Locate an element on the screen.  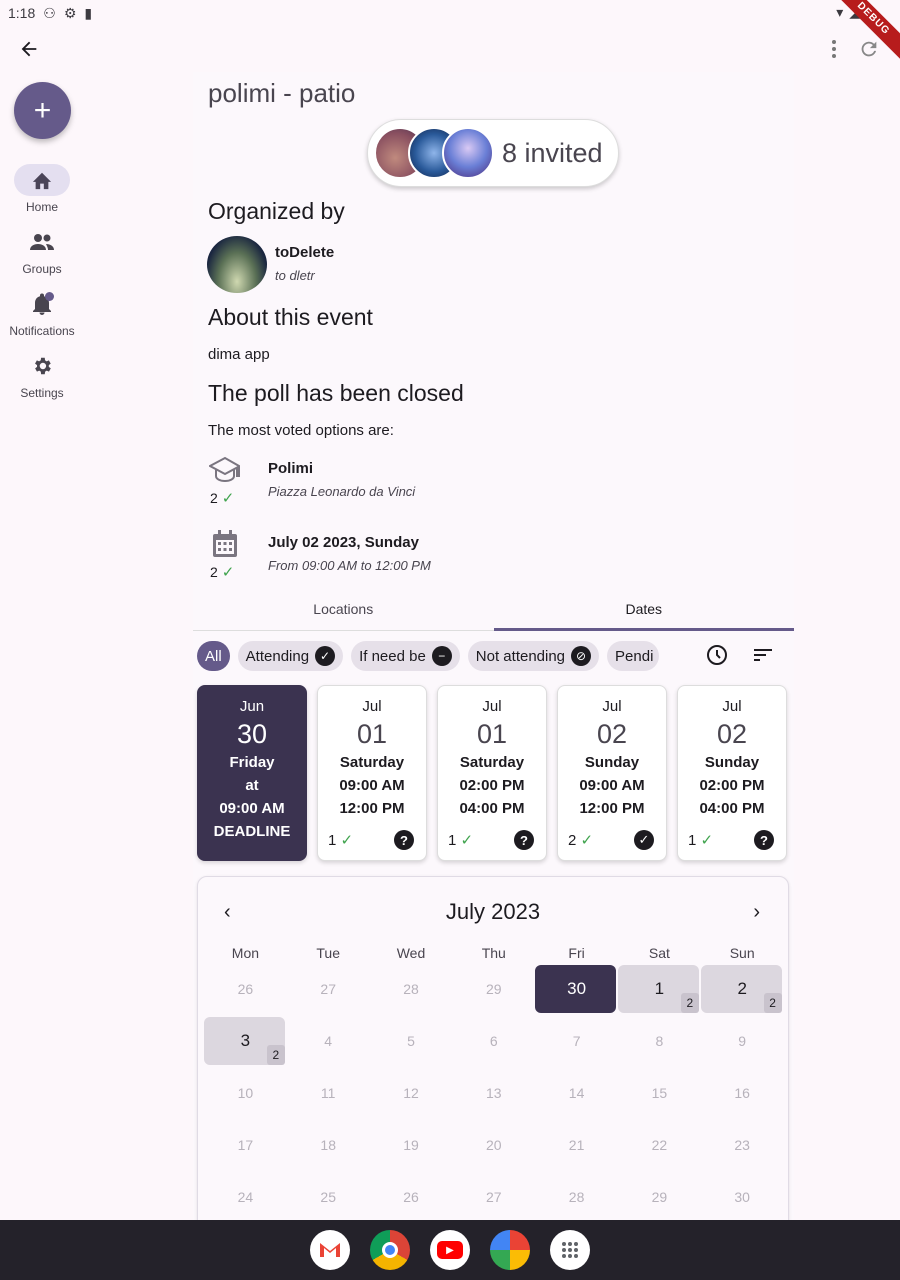
rail-item-notifications: Notifications is located at coordinates (42, 313).